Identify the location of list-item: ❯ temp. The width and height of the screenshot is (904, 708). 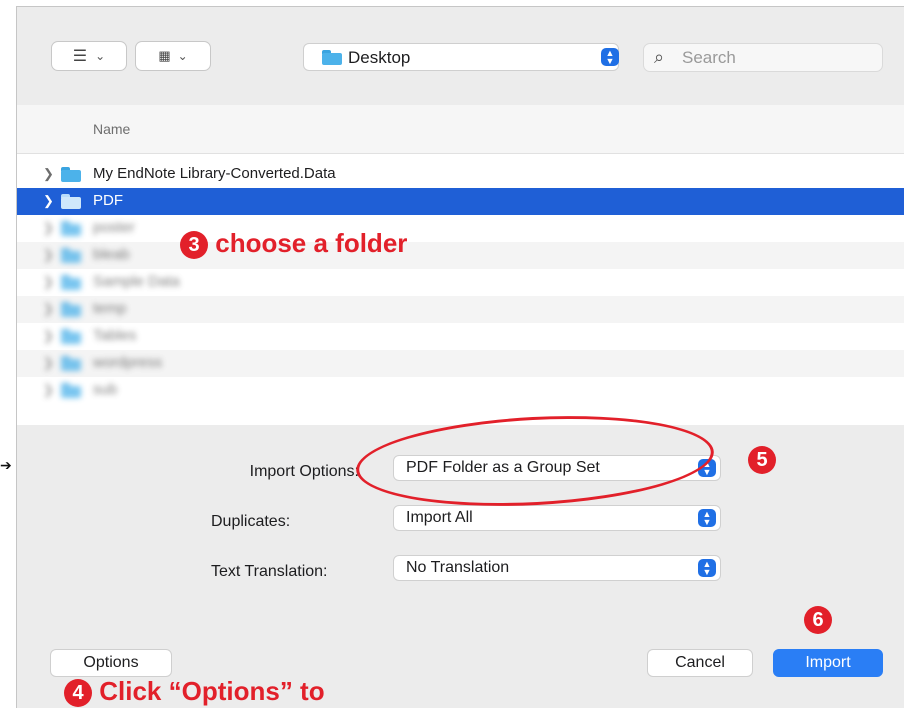
(460, 309).